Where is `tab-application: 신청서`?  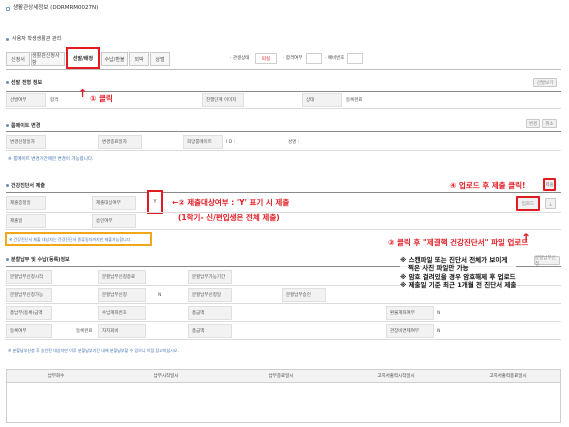
tab-application: 신청서 is located at coordinates (18, 59).